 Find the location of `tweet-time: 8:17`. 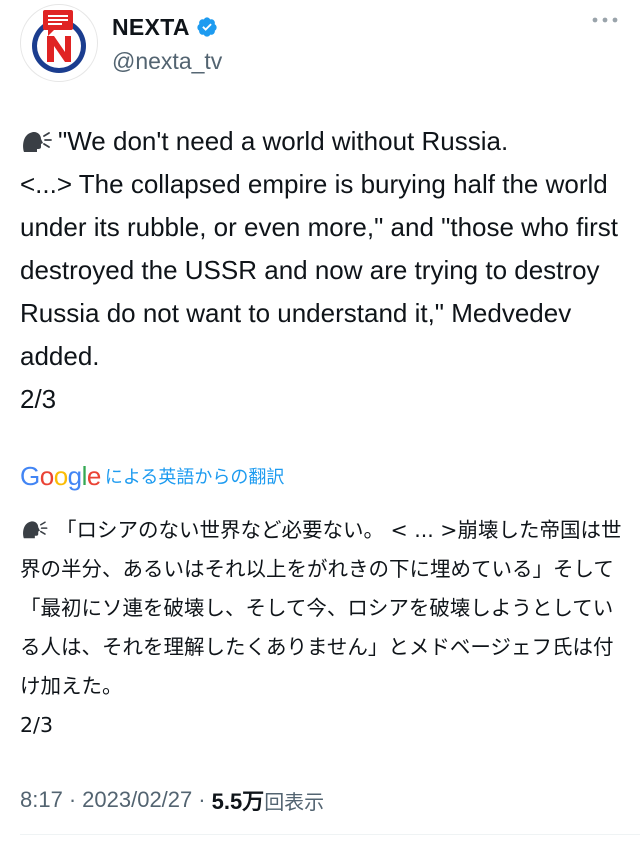

tweet-time: 8:17 is located at coordinates (41, 800).